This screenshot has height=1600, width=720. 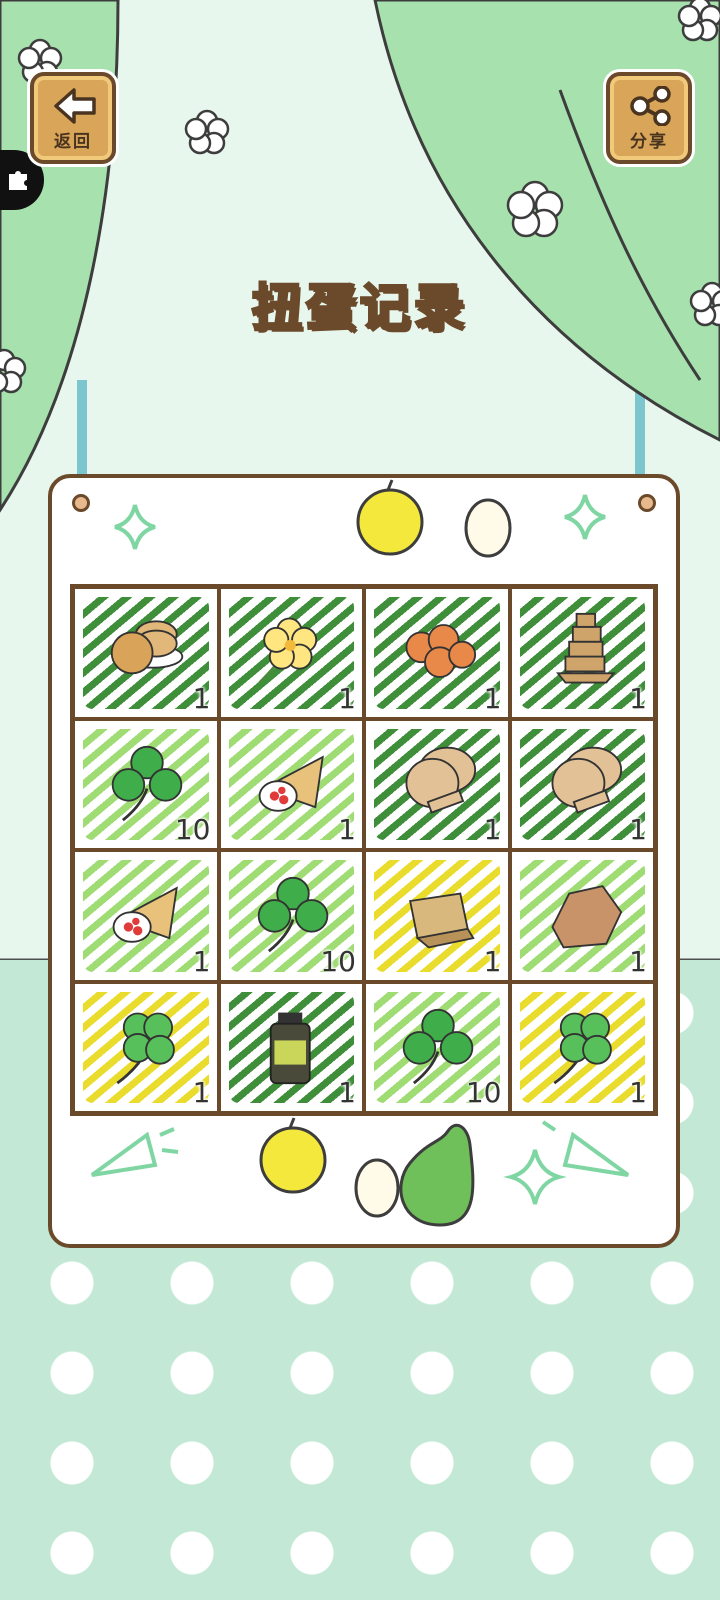 What do you see at coordinates (585, 648) in the screenshot?
I see `stacked-cookies-icon` at bounding box center [585, 648].